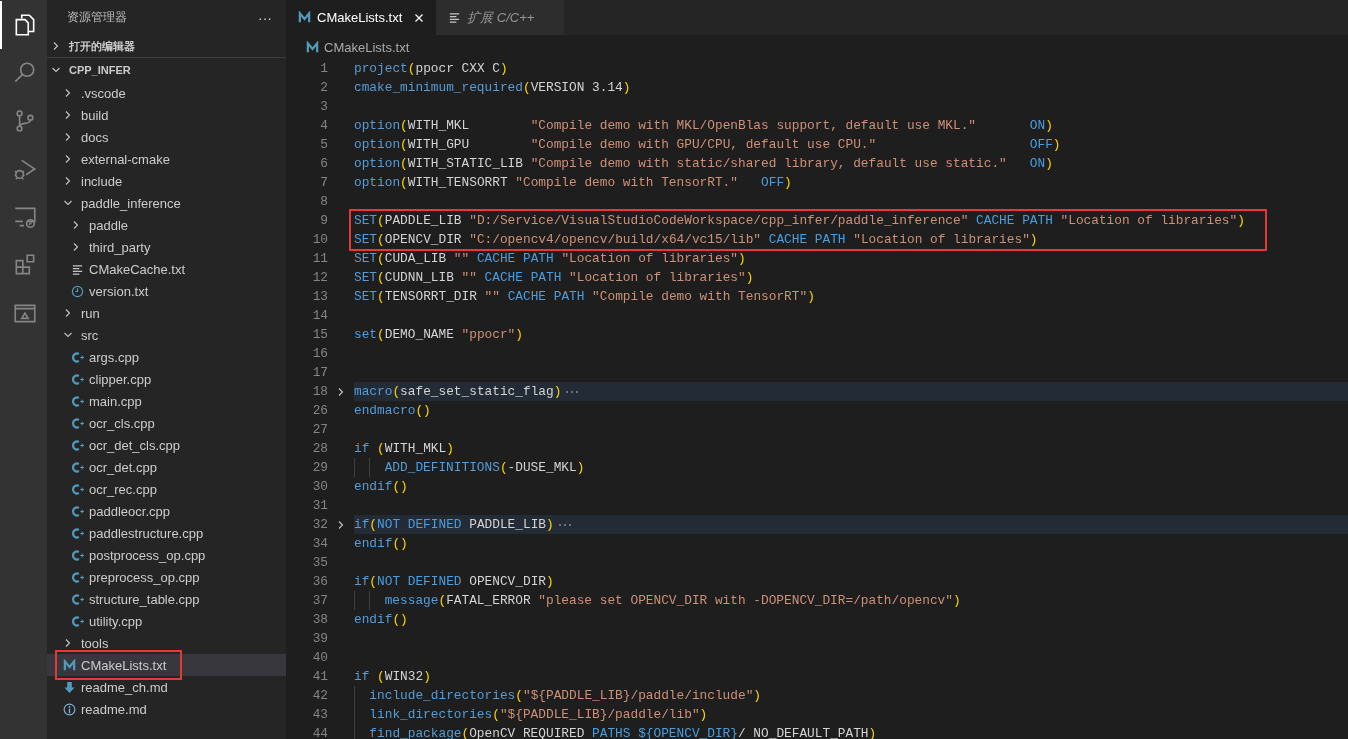  Describe the element at coordinates (438, 335) in the screenshot. I see `code-line: set(DEMO_NAME "ppocr")` at that location.